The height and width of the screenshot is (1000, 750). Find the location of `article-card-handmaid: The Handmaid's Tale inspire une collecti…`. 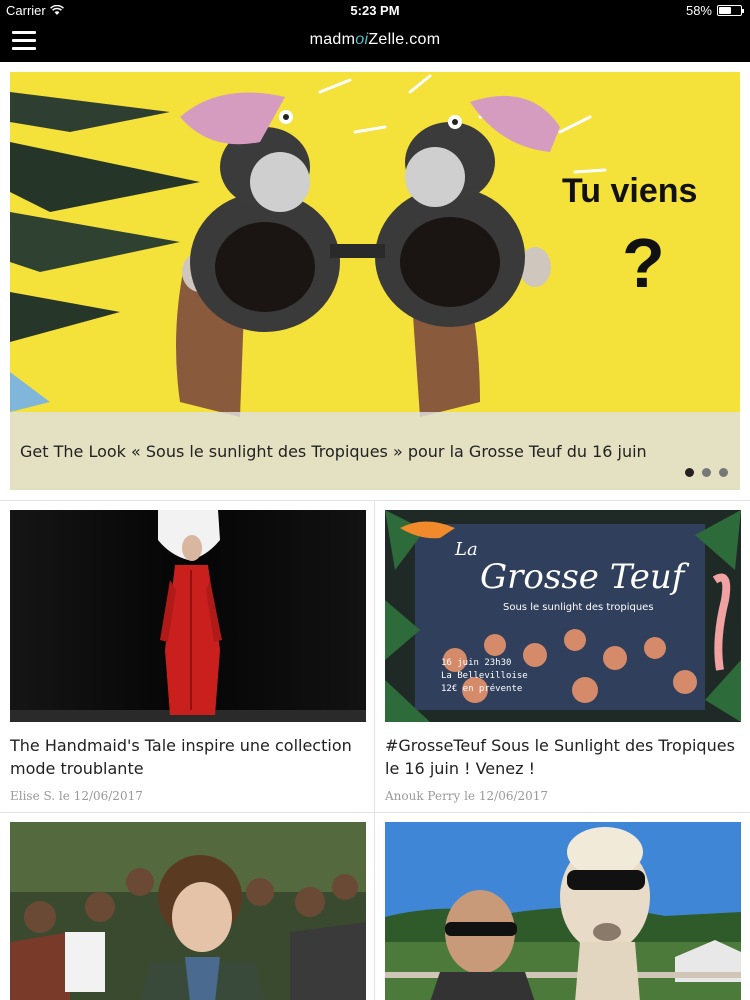

article-card-handmaid: The Handmaid's Tale inspire une collecti… is located at coordinates (188, 656).